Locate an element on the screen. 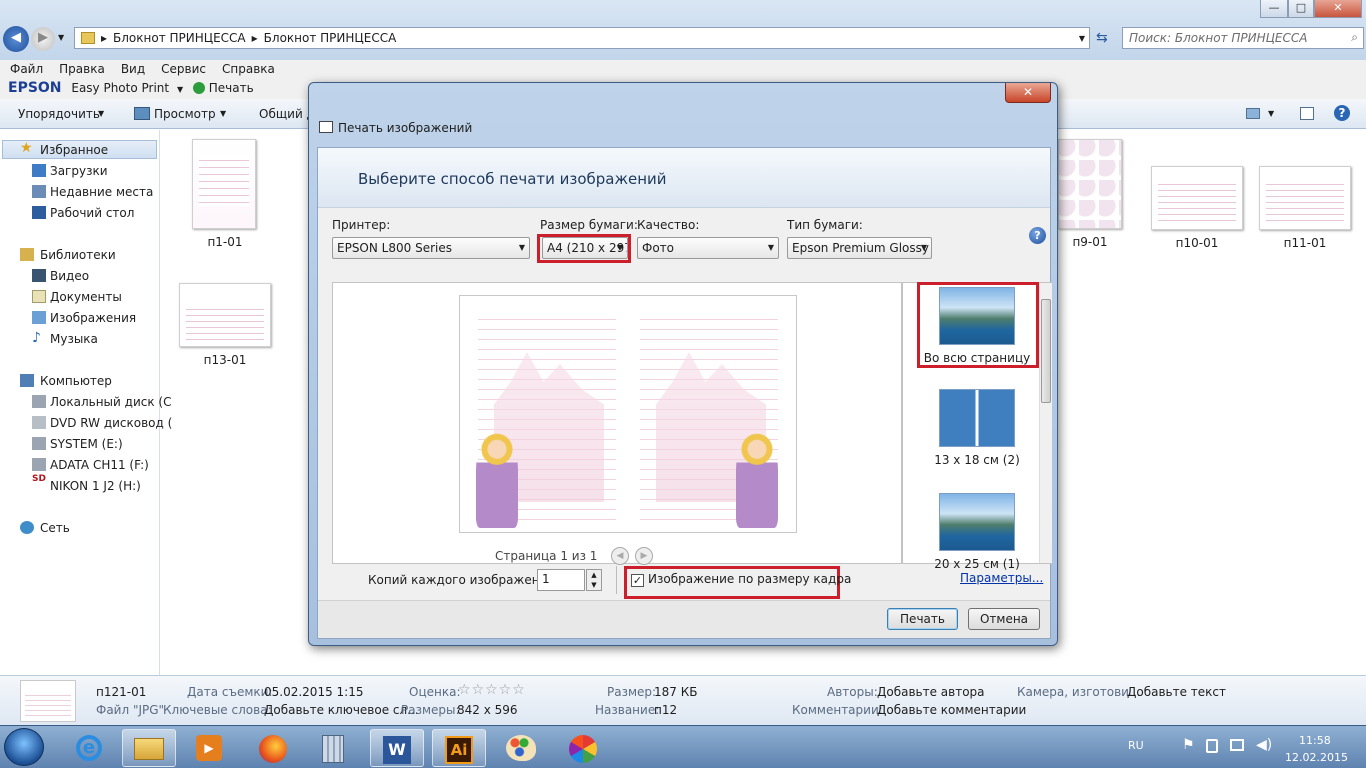 Image resolution: width=1366 pixels, height=768 pixels. start-button is located at coordinates (24, 747).